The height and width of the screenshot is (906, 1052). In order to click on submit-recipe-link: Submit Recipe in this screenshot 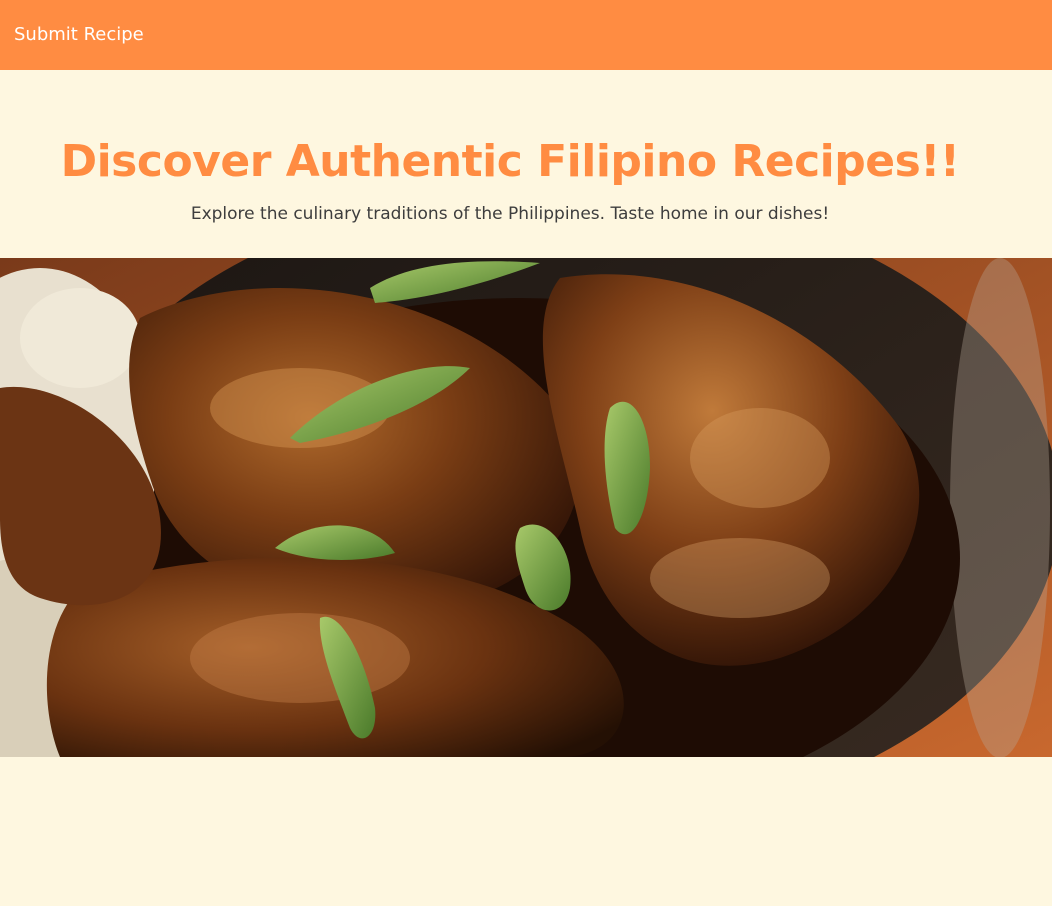, I will do `click(79, 35)`.